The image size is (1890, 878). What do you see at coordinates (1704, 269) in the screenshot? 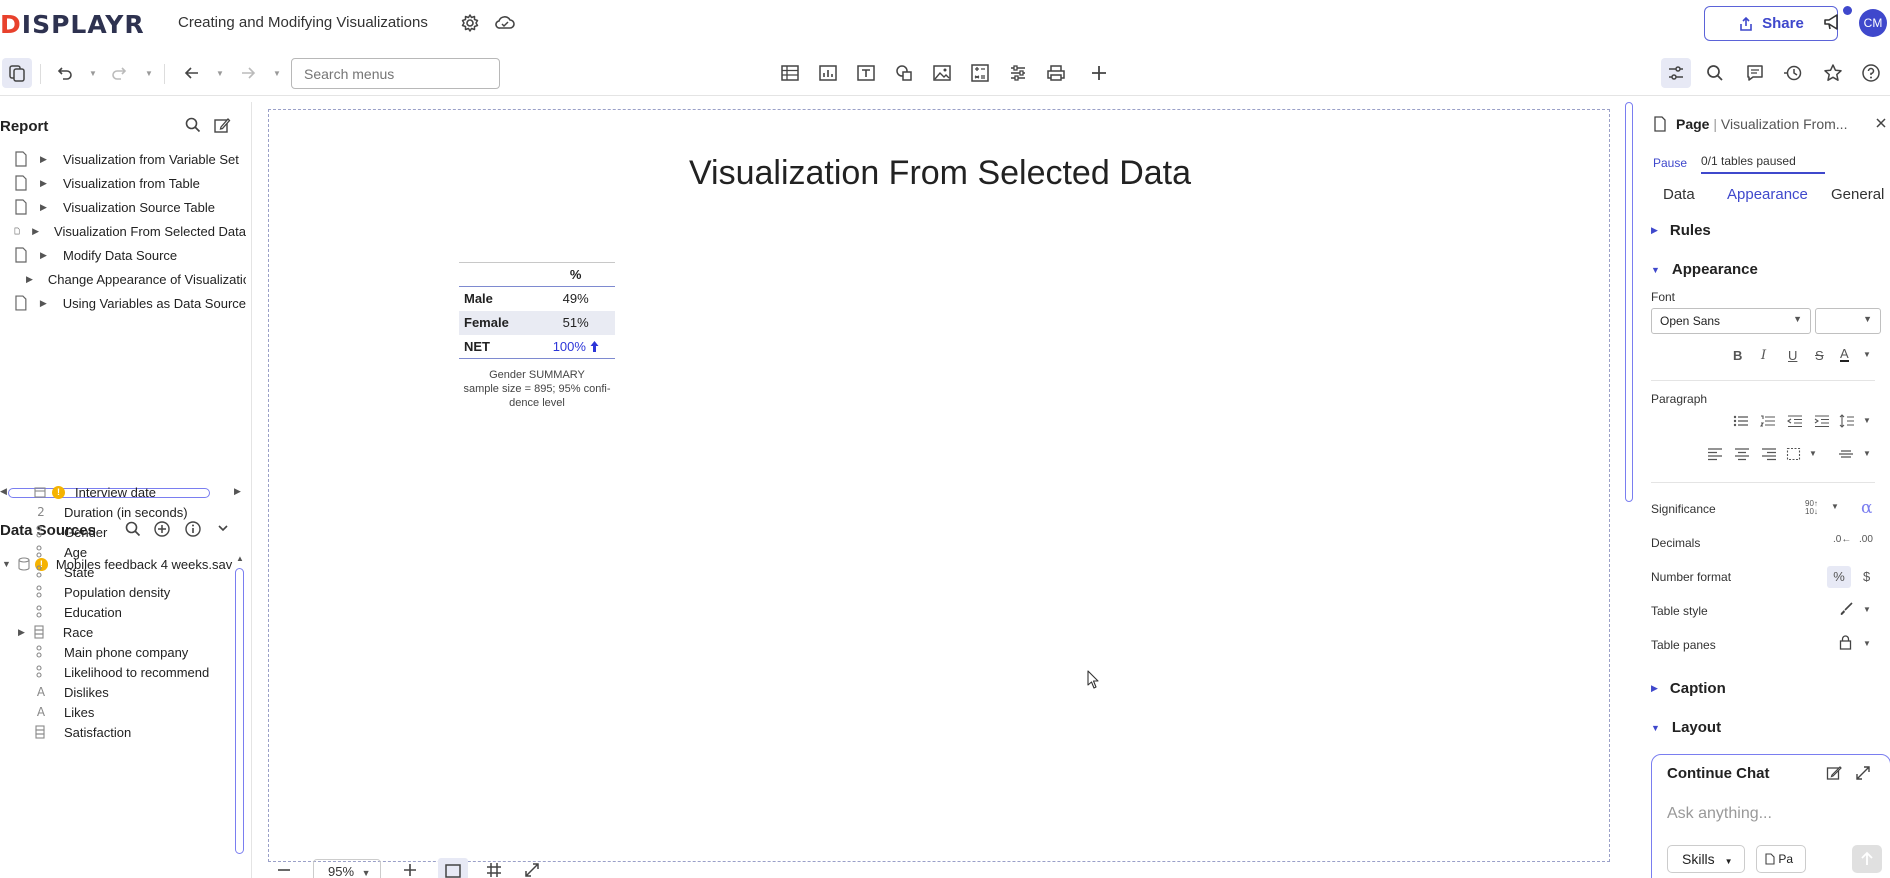
I see `appearance-section: ▼ Appearance` at bounding box center [1704, 269].